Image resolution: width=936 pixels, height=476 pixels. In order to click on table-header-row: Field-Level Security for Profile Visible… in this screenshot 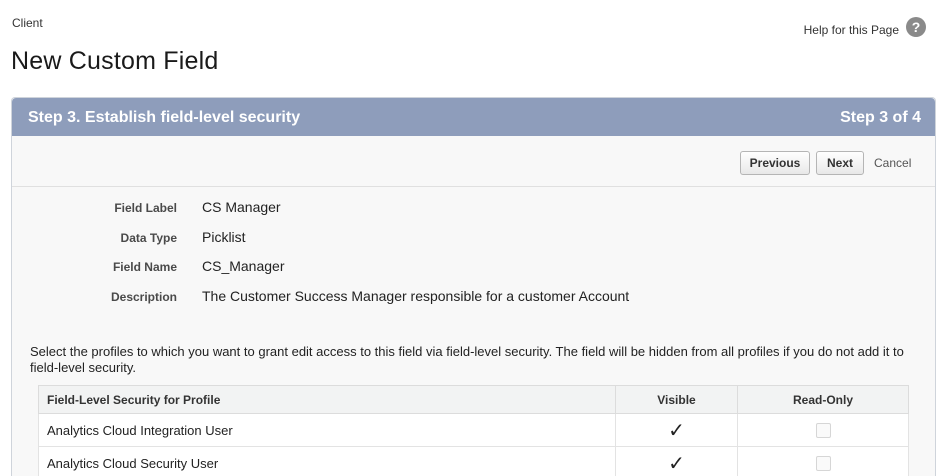, I will do `click(473, 399)`.